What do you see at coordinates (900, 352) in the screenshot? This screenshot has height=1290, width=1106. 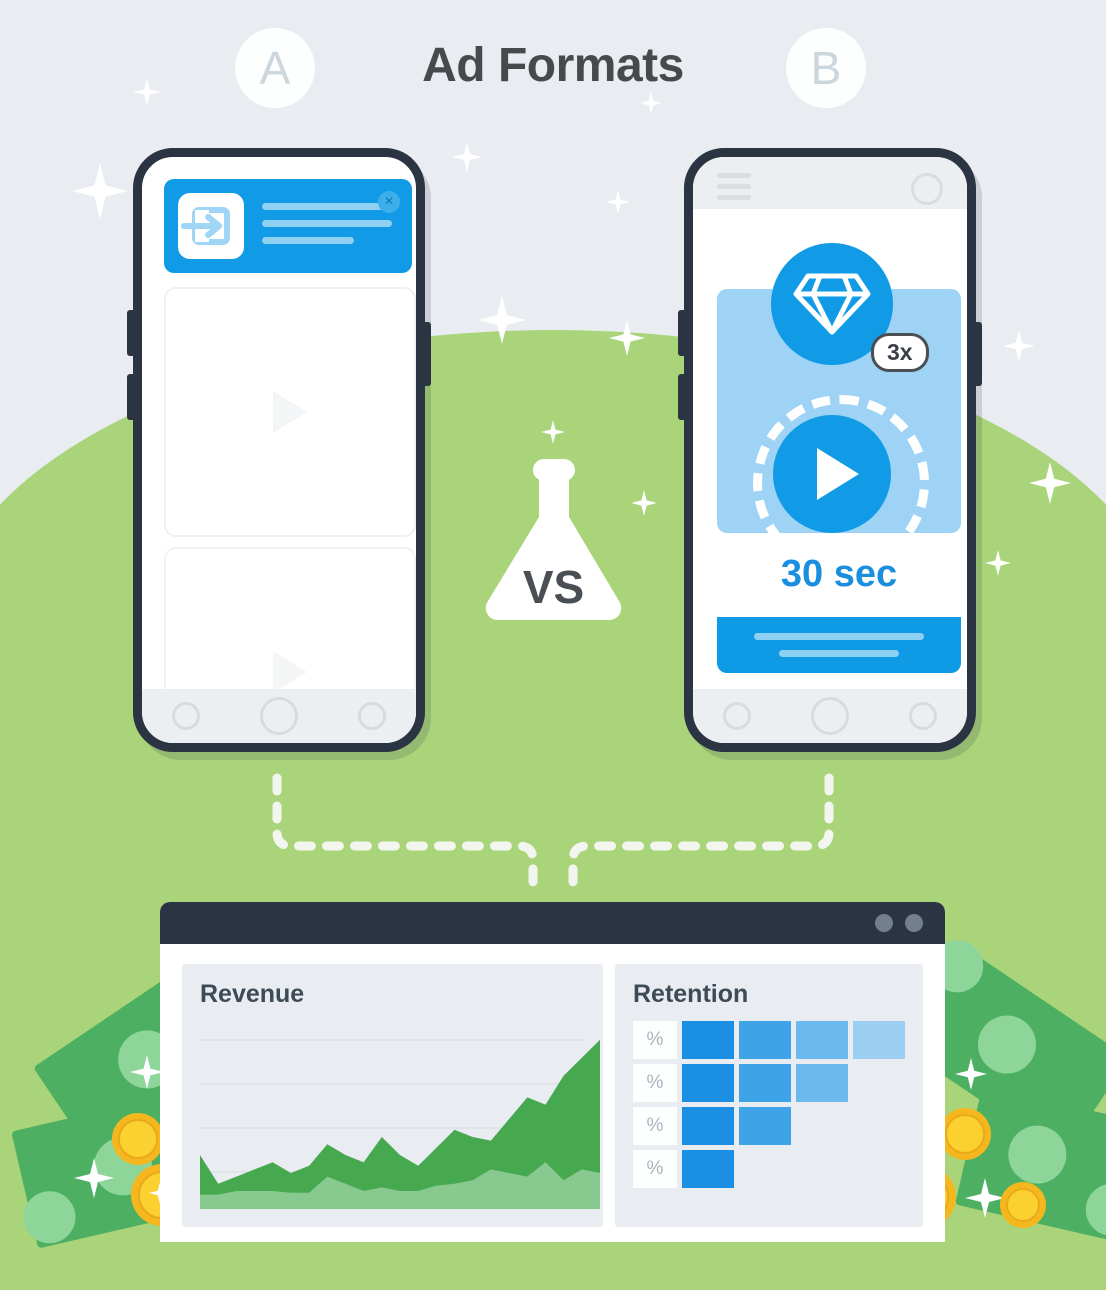 I see `multiplier-badge: 3x` at bounding box center [900, 352].